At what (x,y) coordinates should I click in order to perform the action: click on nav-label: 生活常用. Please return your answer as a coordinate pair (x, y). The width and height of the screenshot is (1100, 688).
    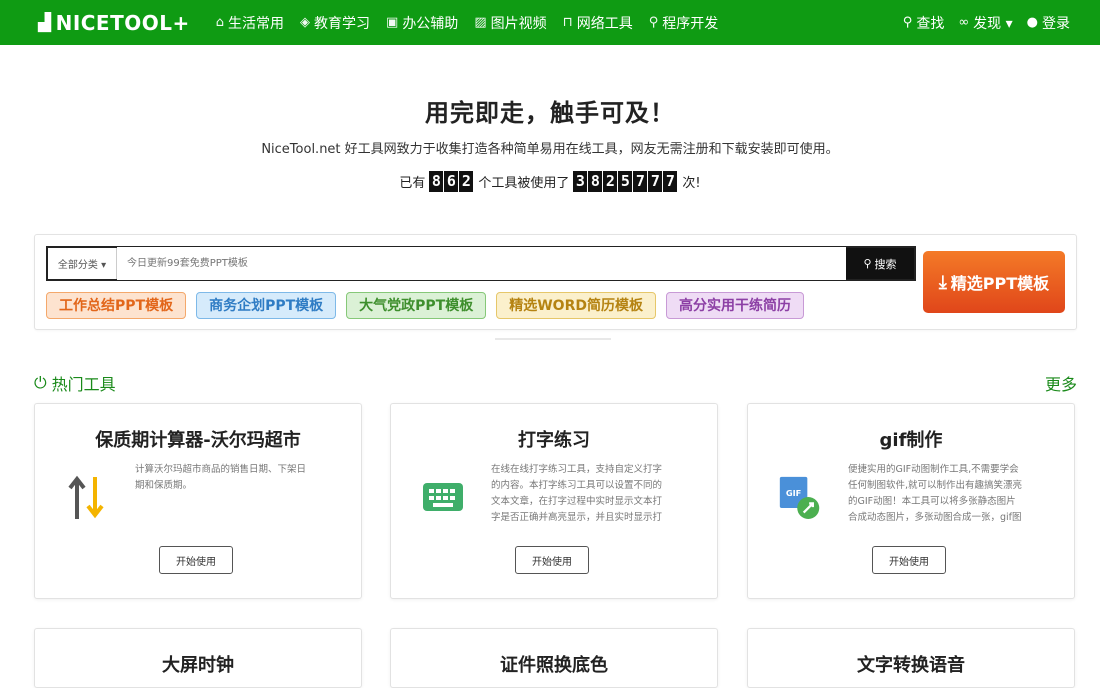
    Looking at the image, I should click on (256, 23).